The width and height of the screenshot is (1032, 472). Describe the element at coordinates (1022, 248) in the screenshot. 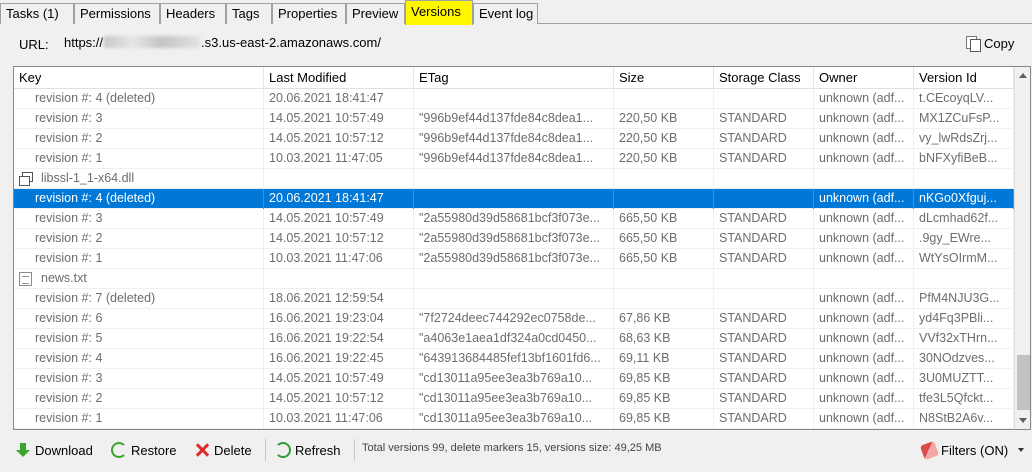

I see `vertical-scrollbar` at that location.